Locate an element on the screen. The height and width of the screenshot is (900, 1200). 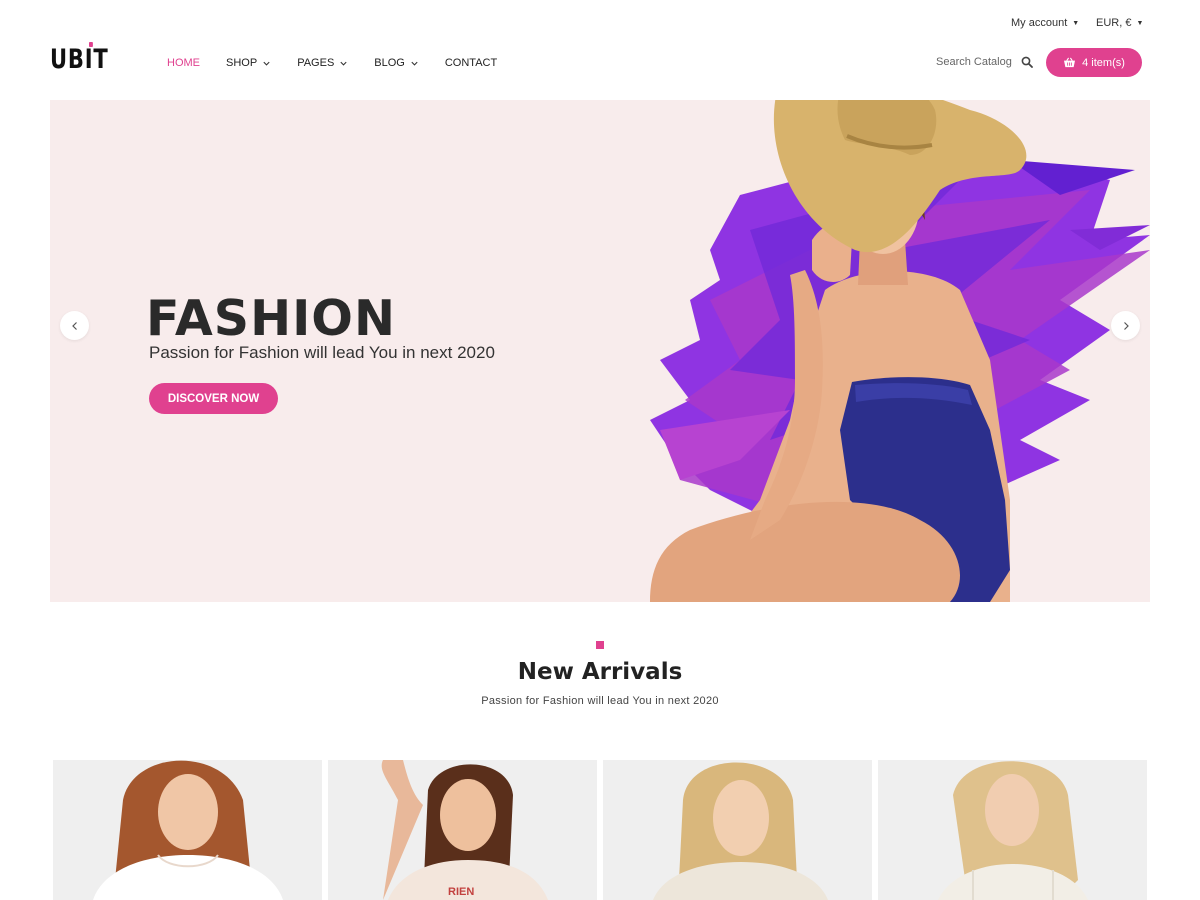
nav-item-label: HOME is located at coordinates (183, 63).